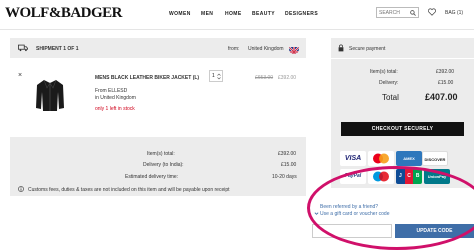 Image resolution: width=474 pixels, height=250 pixels. Describe the element at coordinates (367, 49) in the screenshot. I see `secure-payment-title: Secure payment` at that location.